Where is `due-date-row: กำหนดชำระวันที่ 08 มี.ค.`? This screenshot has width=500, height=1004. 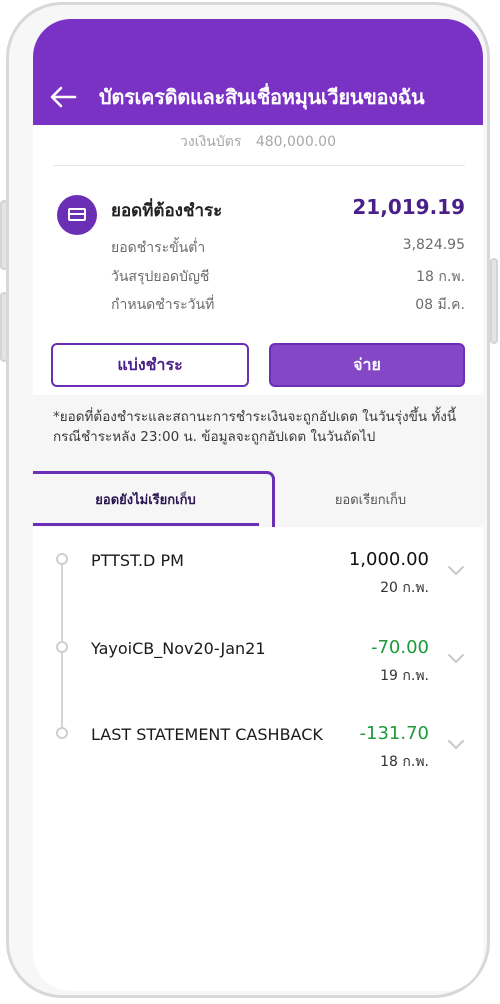
due-date-row: กำหนดชำระวันที่ 08 มี.ค. is located at coordinates (288, 305).